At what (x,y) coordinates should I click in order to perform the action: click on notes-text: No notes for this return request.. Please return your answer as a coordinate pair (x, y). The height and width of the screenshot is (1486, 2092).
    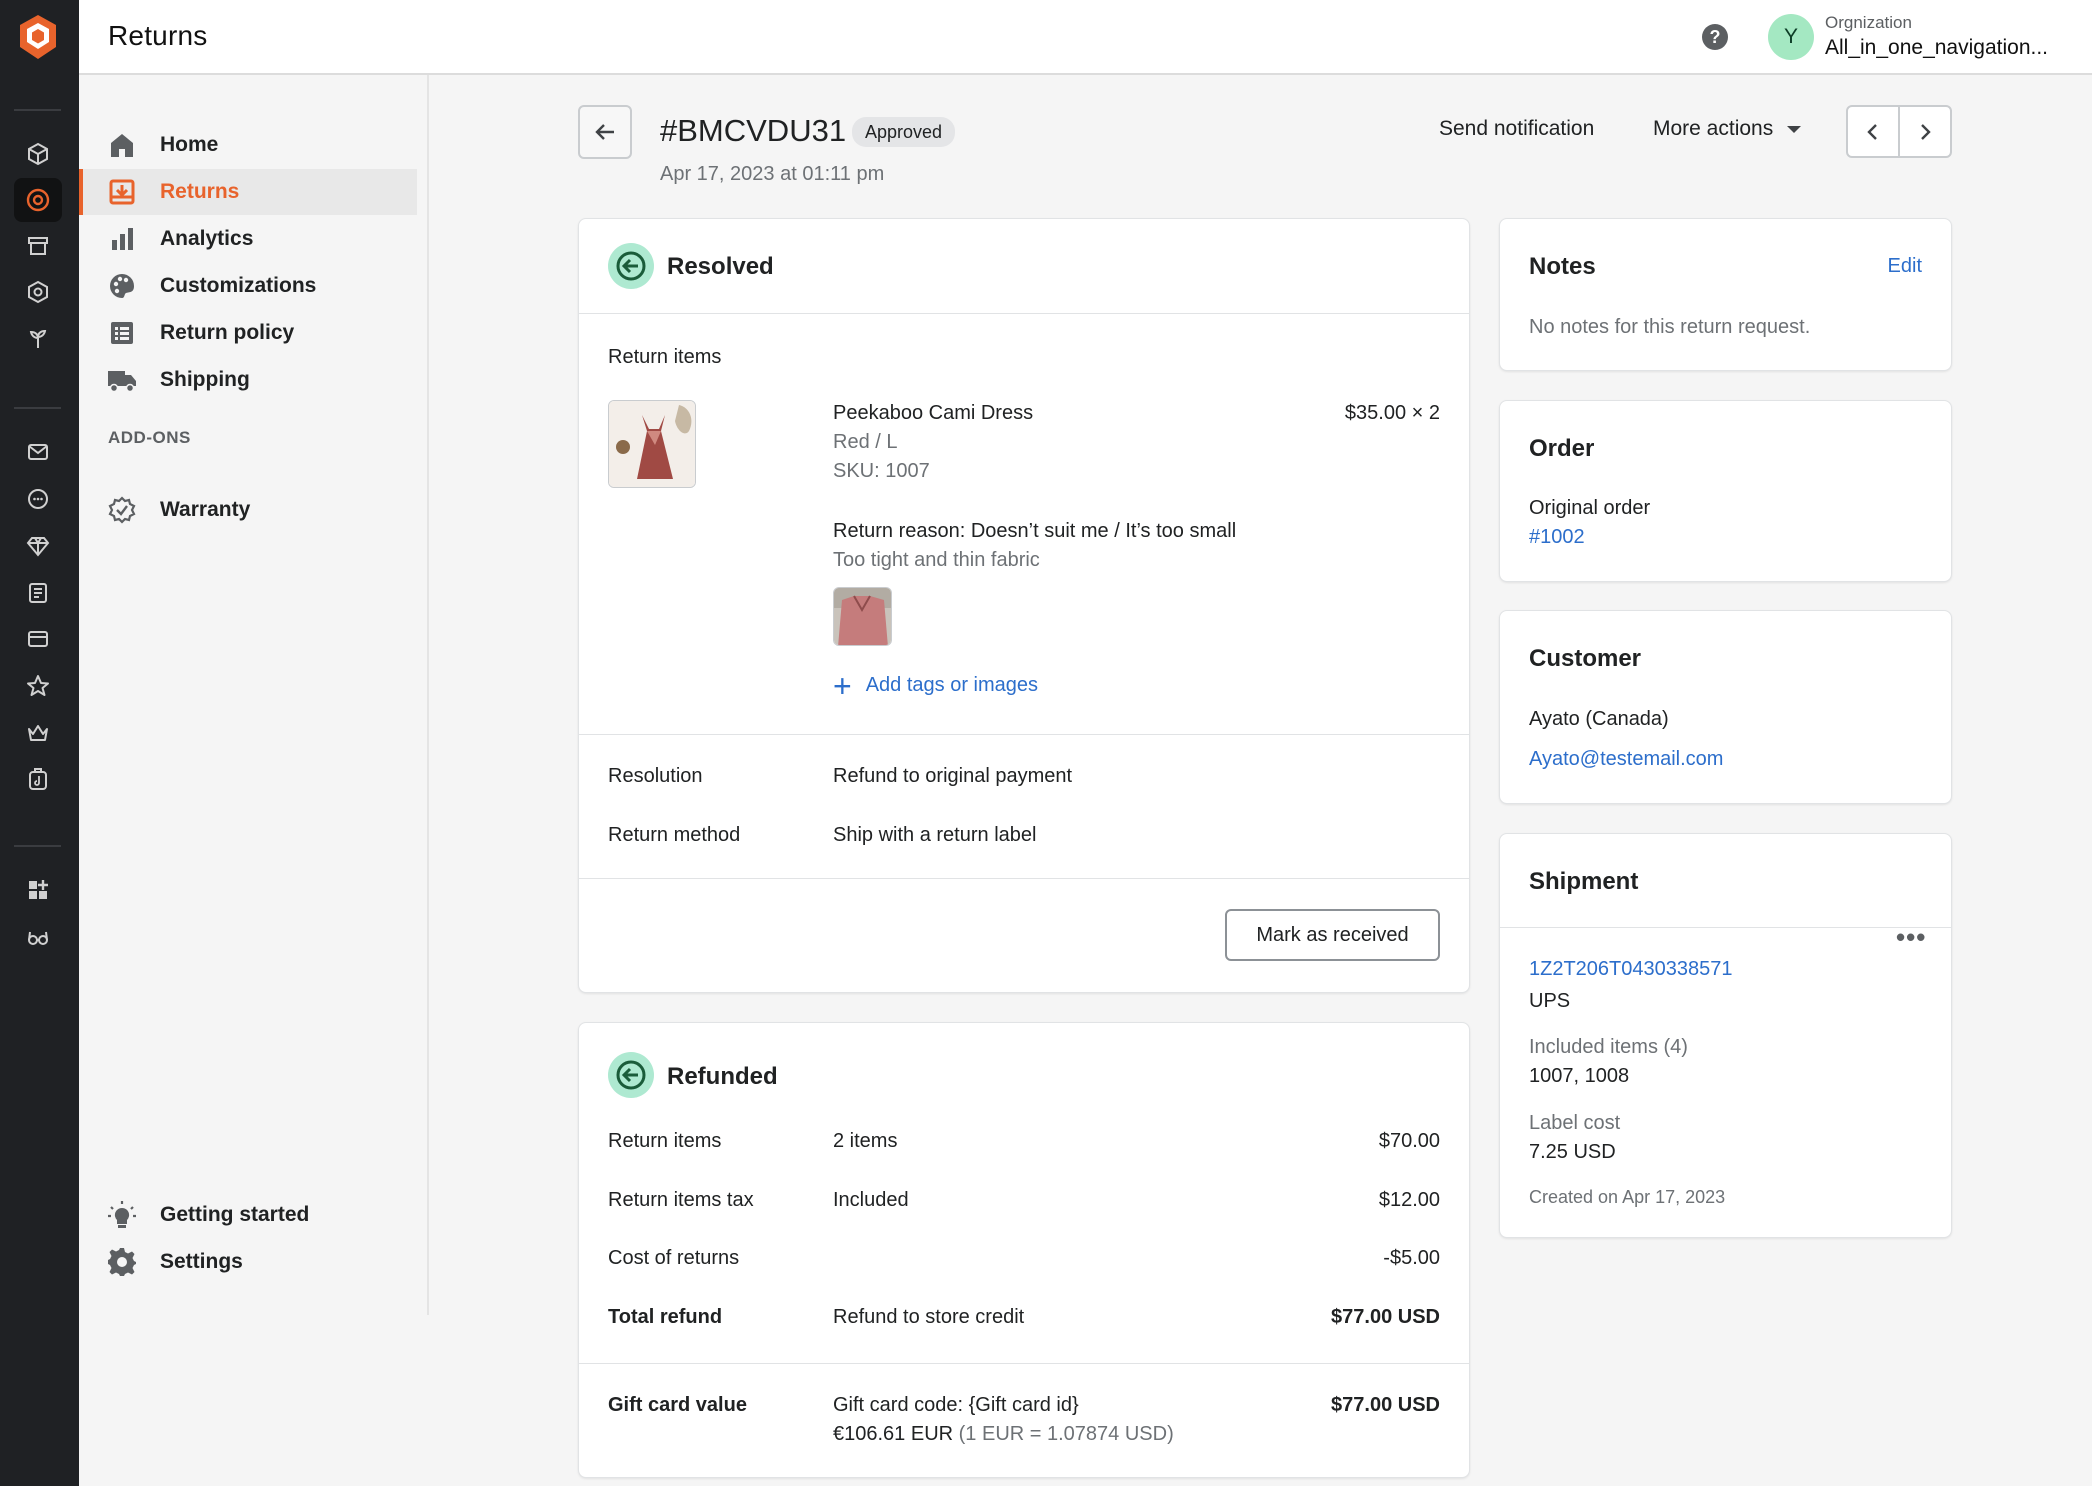
    Looking at the image, I should click on (1670, 327).